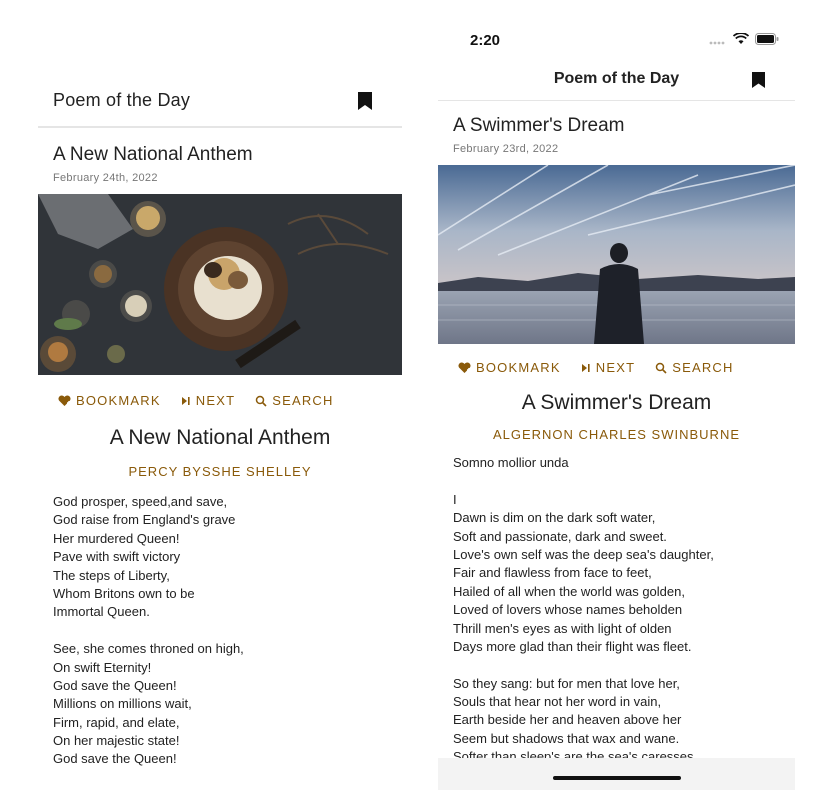 The image size is (815, 811). I want to click on poem-title: A Swimmer's Dream, so click(616, 402).